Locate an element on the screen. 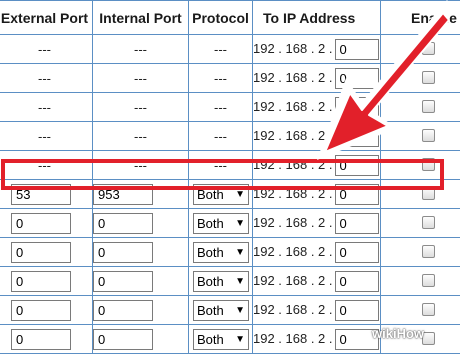 The width and height of the screenshot is (460, 354). header-to-ip-address: To IP Address is located at coordinates (317, 18).